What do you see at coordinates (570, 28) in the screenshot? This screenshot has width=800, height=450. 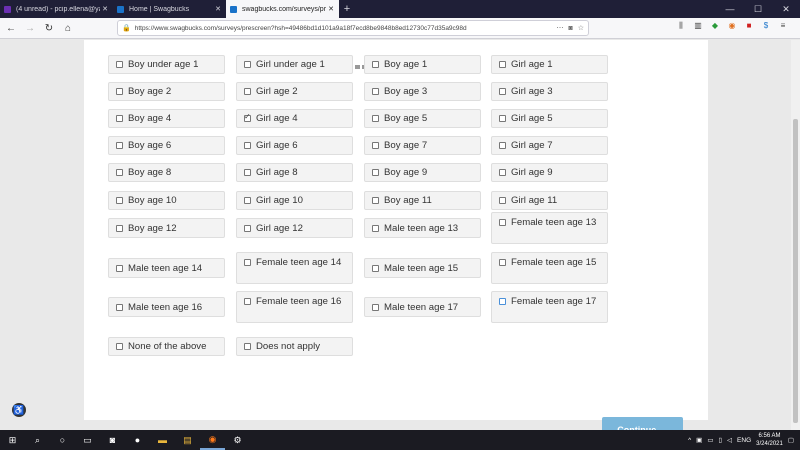 I see `pocket-icon: ◙` at bounding box center [570, 28].